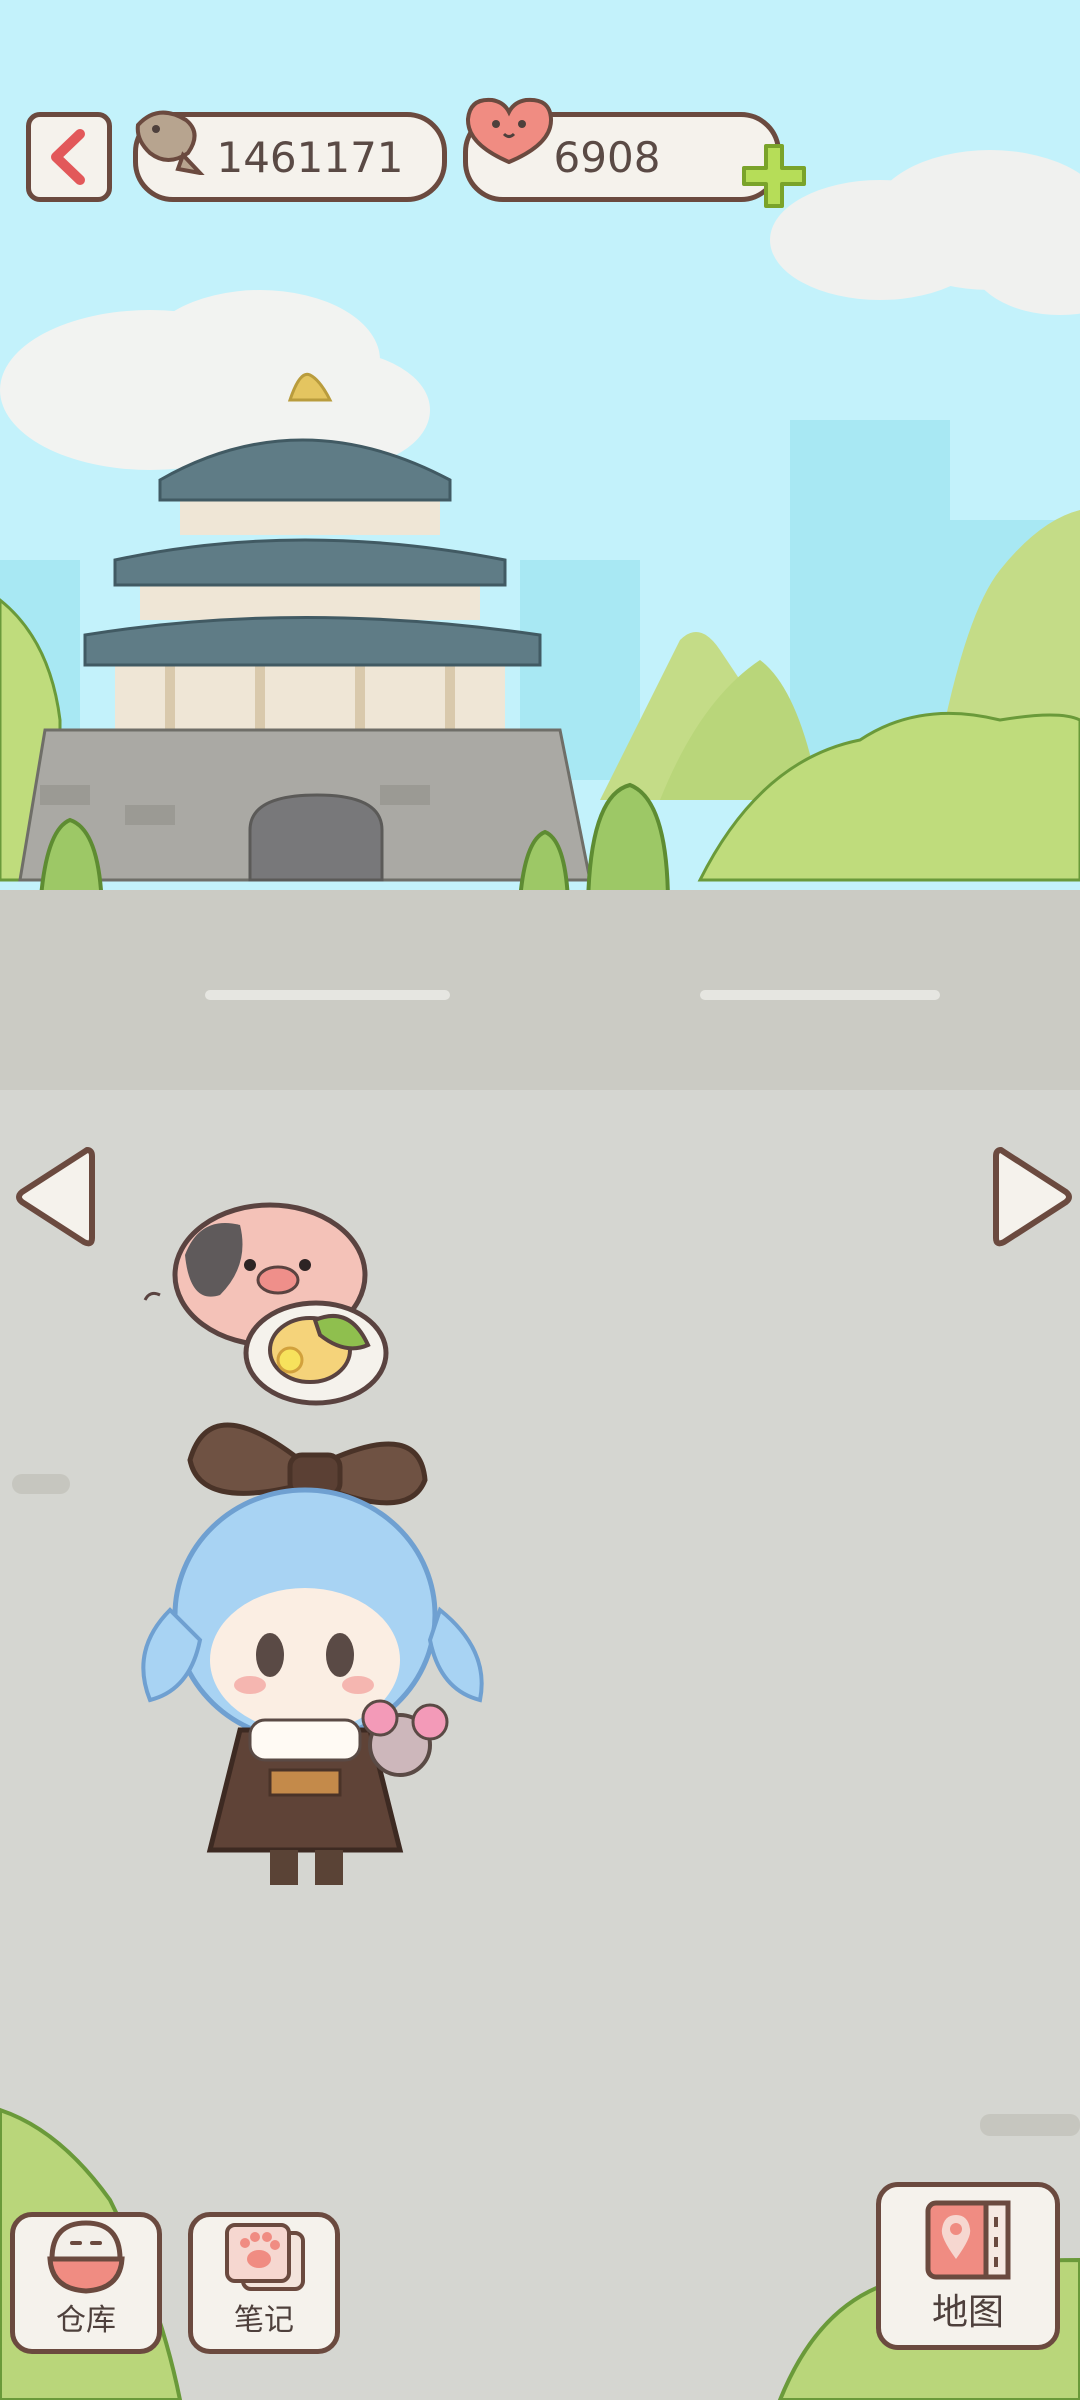  What do you see at coordinates (264, 2320) in the screenshot?
I see `notes-label: 笔记` at bounding box center [264, 2320].